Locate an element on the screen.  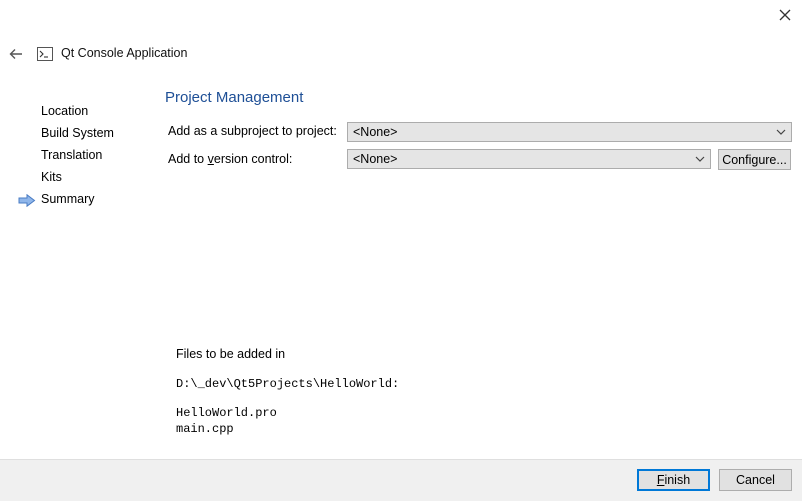
version-control-value: <None> is located at coordinates (375, 159).